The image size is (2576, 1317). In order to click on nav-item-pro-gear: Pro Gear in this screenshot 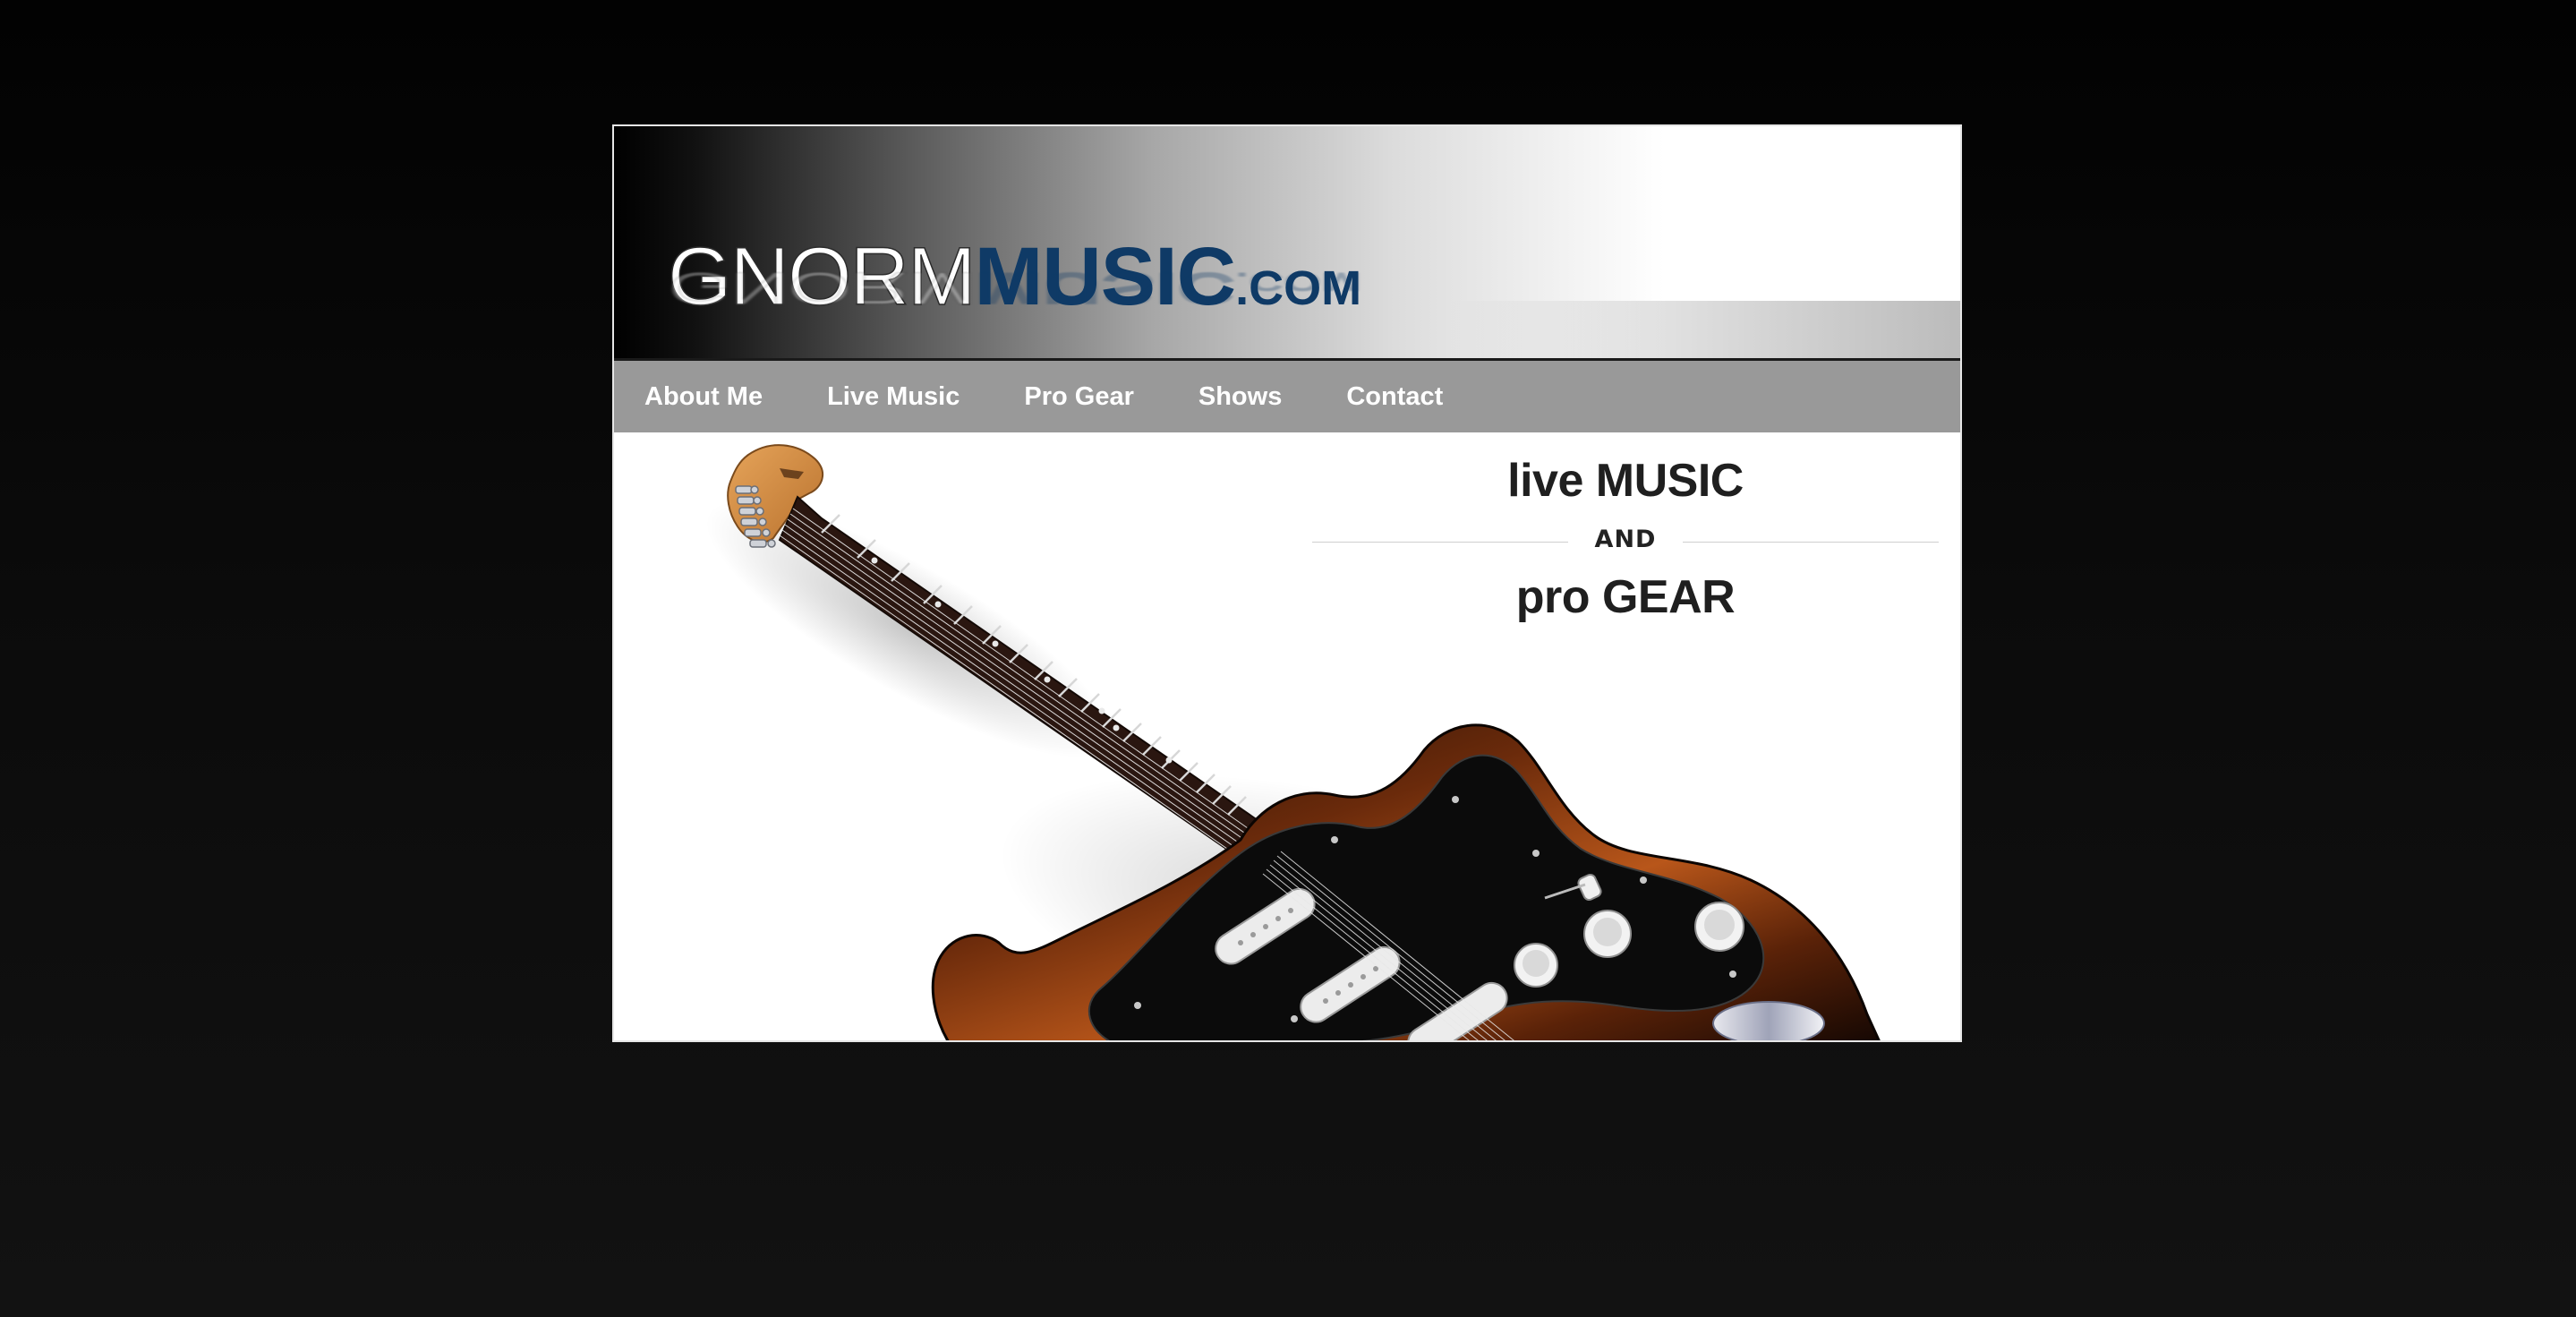, I will do `click(1079, 397)`.